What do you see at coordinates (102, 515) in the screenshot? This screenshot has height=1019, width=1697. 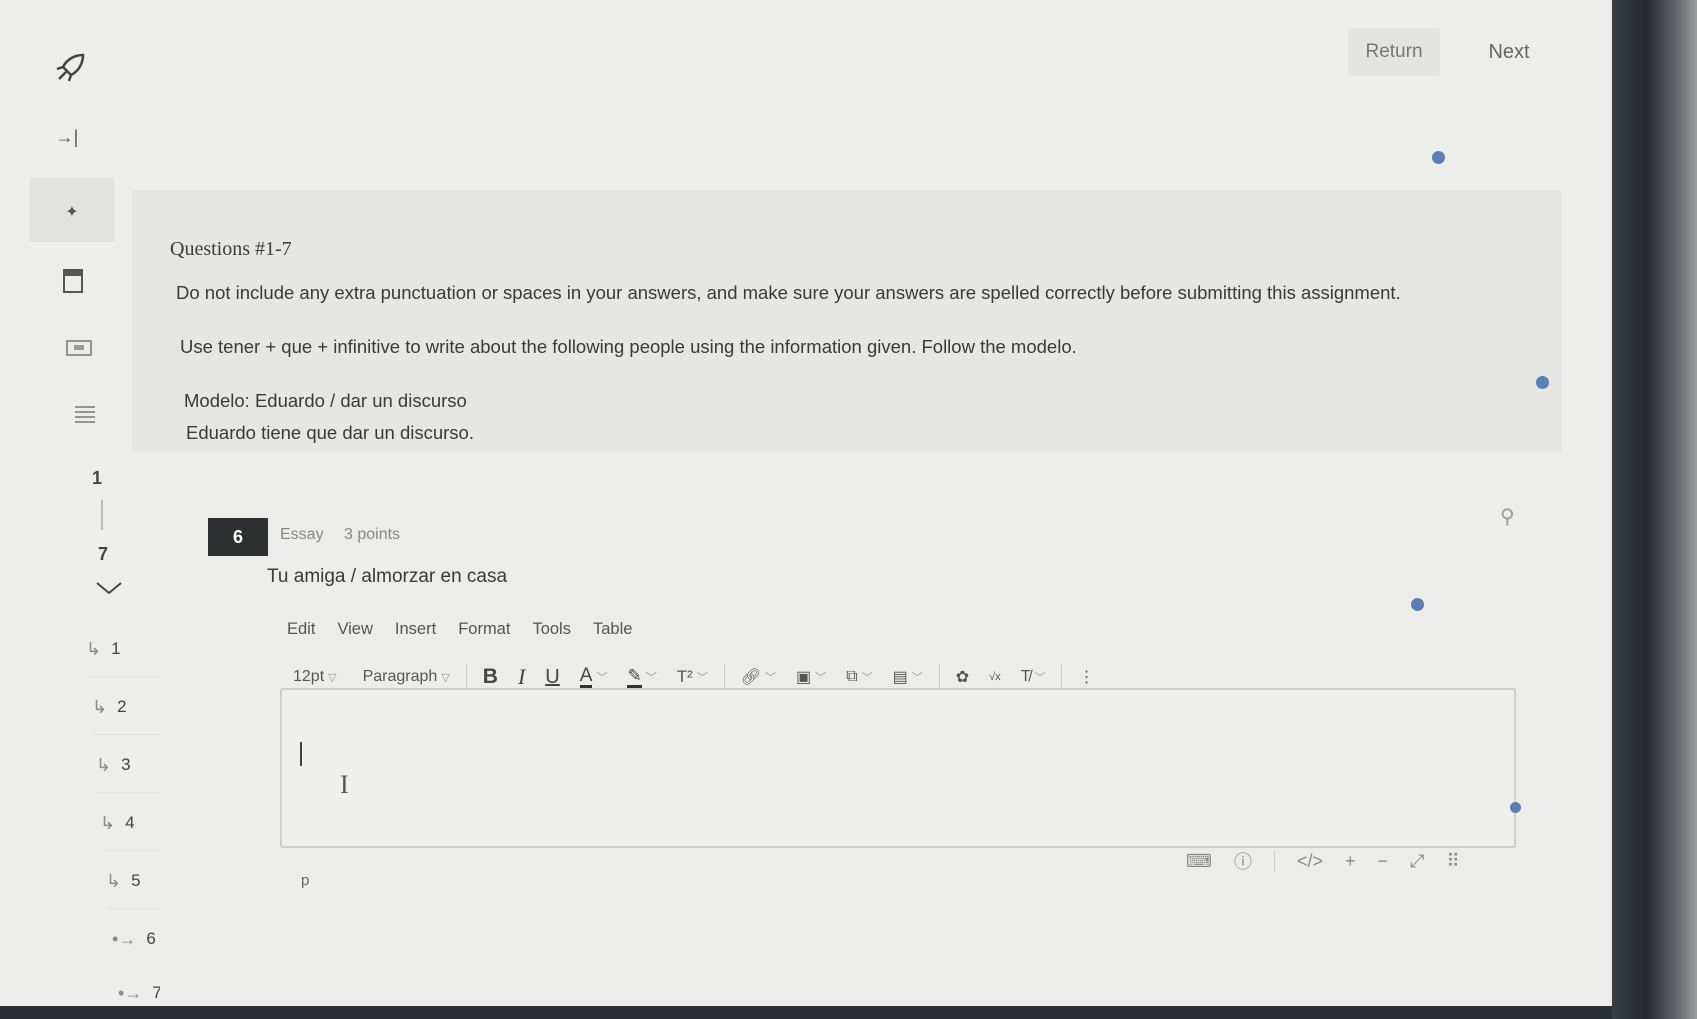 I see `rail-range-line` at bounding box center [102, 515].